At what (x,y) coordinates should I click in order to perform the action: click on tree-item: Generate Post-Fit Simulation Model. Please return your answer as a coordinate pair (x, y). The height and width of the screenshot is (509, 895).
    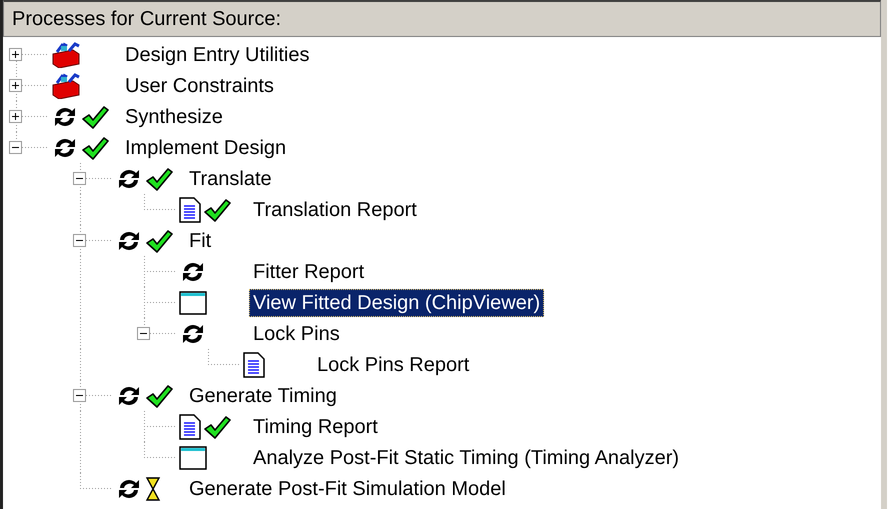
    Looking at the image, I should click on (347, 488).